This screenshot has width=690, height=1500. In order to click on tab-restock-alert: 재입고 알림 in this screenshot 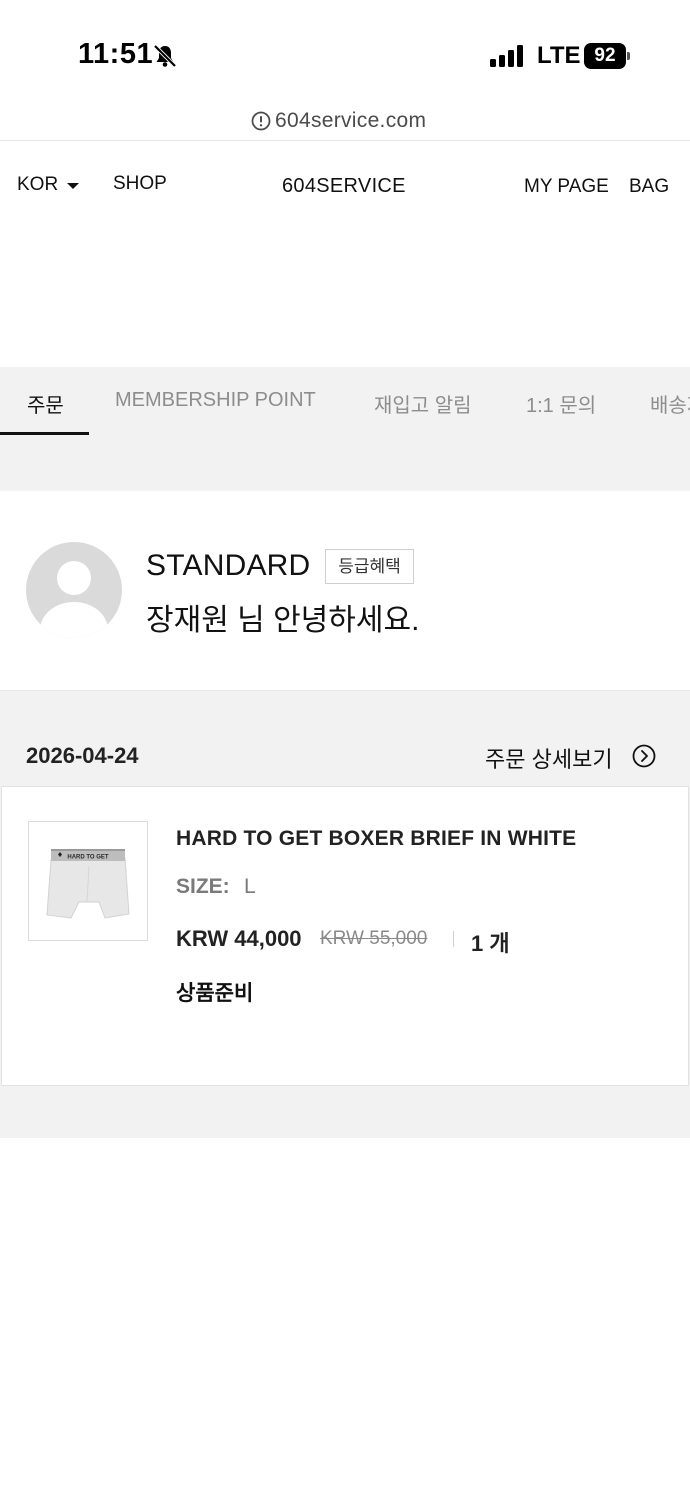, I will do `click(423, 403)`.